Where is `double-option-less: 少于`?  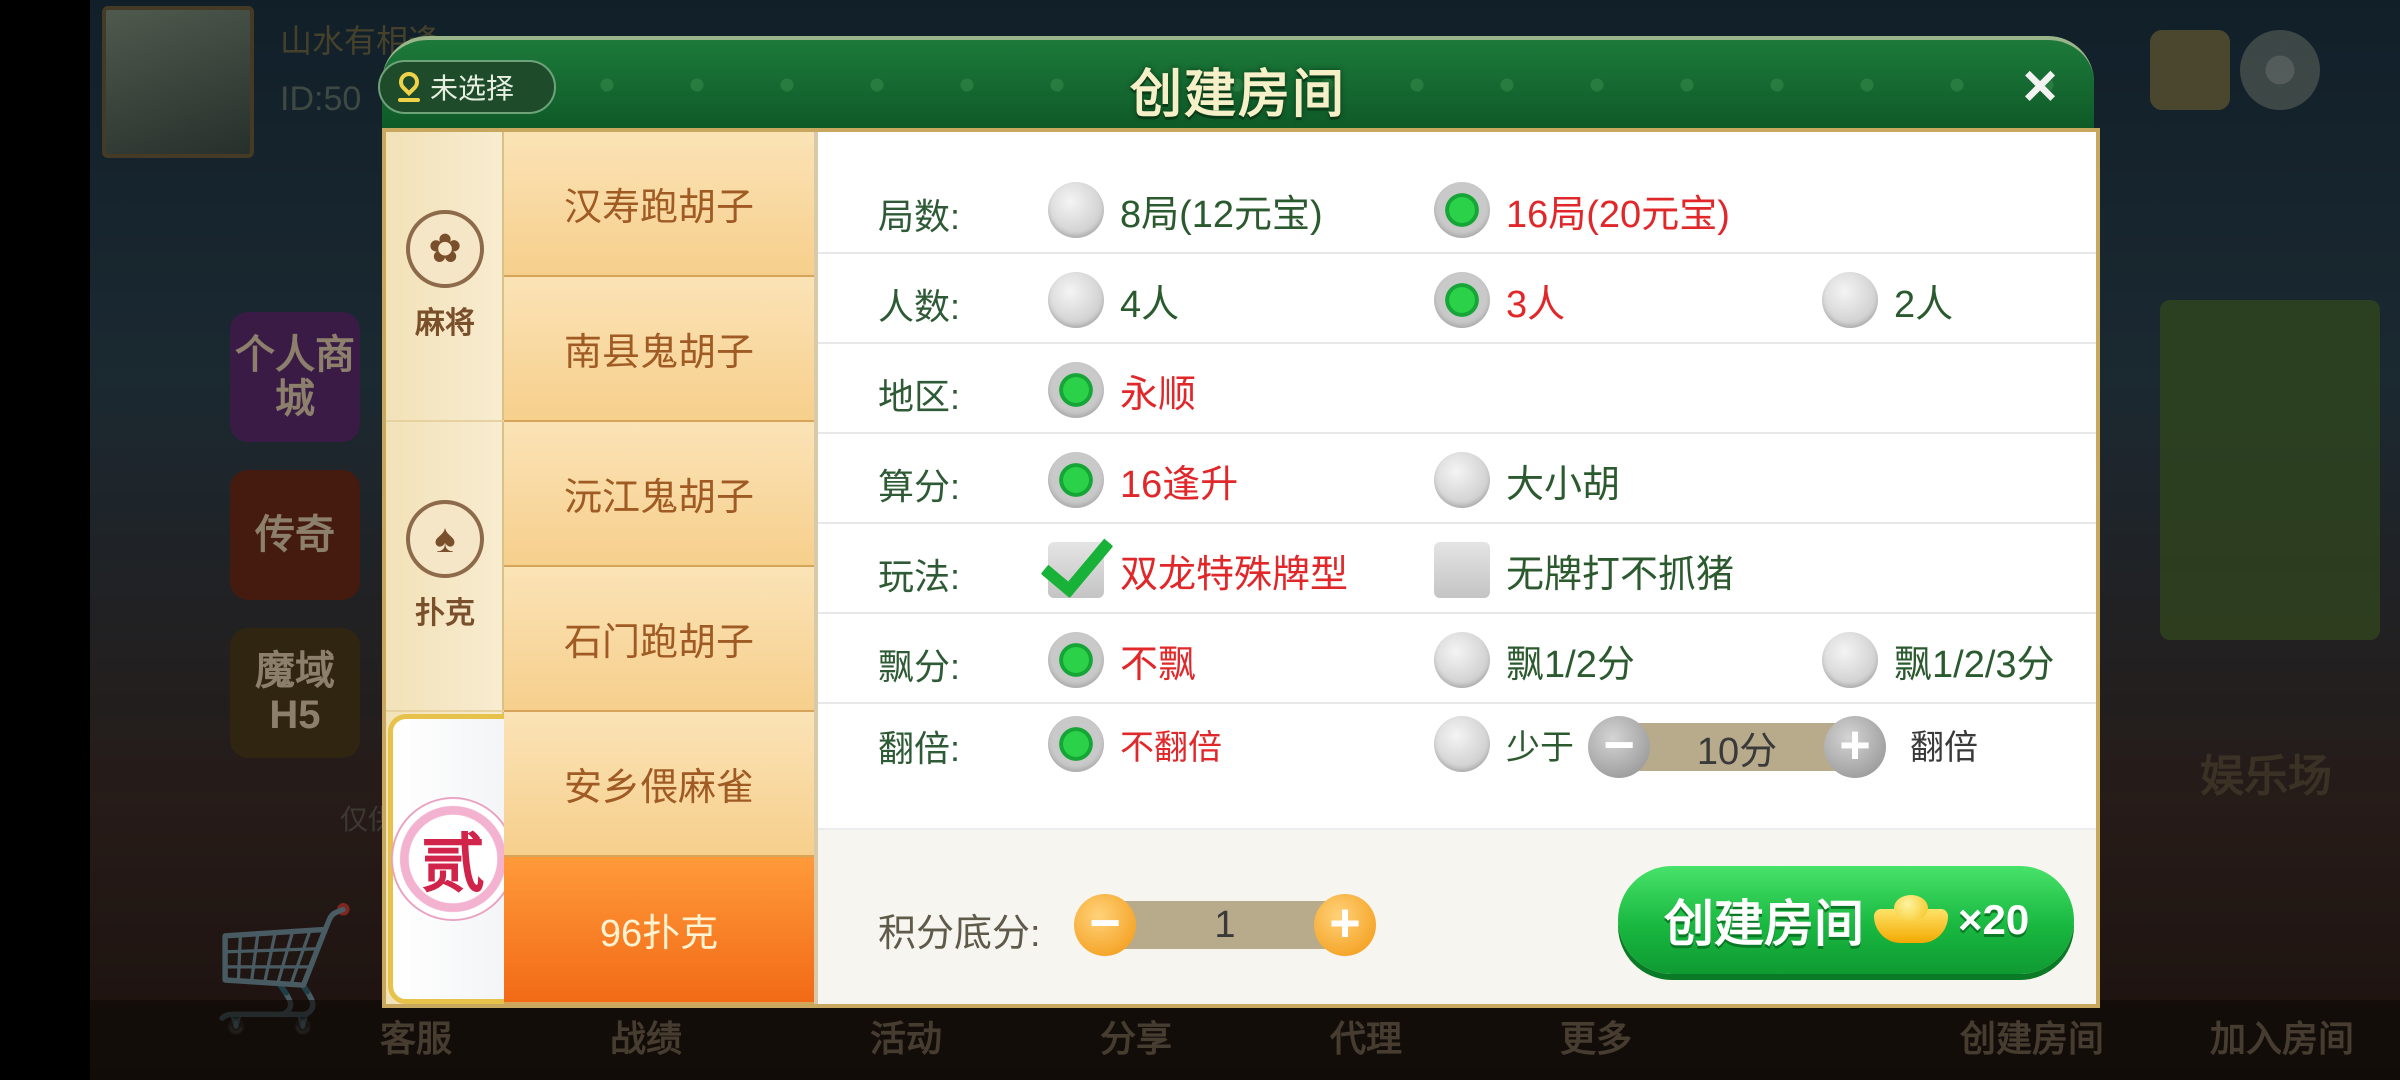
double-option-less: 少于 is located at coordinates (1504, 744).